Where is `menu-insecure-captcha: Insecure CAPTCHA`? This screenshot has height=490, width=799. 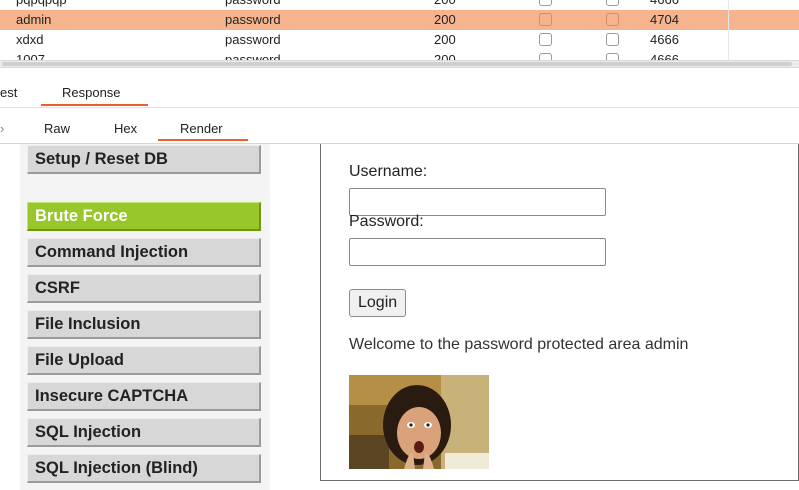
menu-insecure-captcha: Insecure CAPTCHA is located at coordinates (144, 396).